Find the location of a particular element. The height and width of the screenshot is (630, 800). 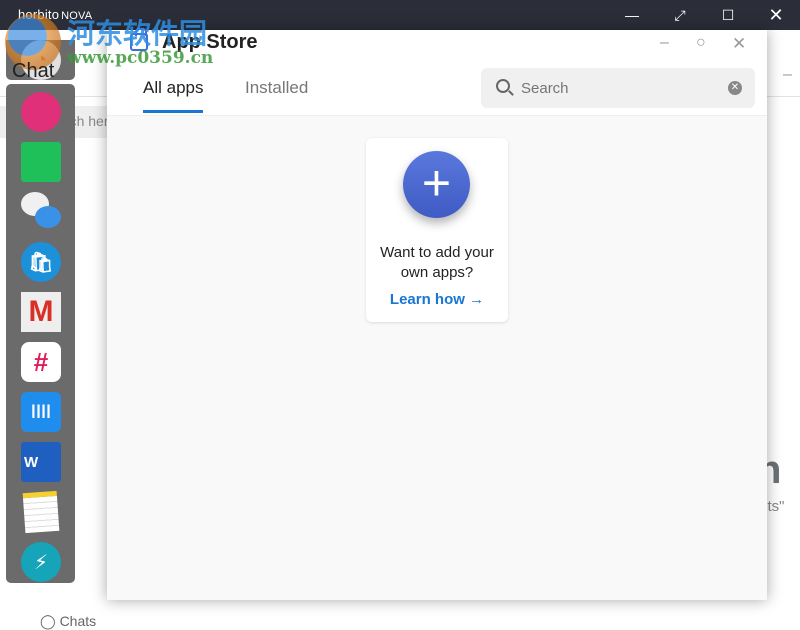

chat-title: Chat is located at coordinates (33, 71).